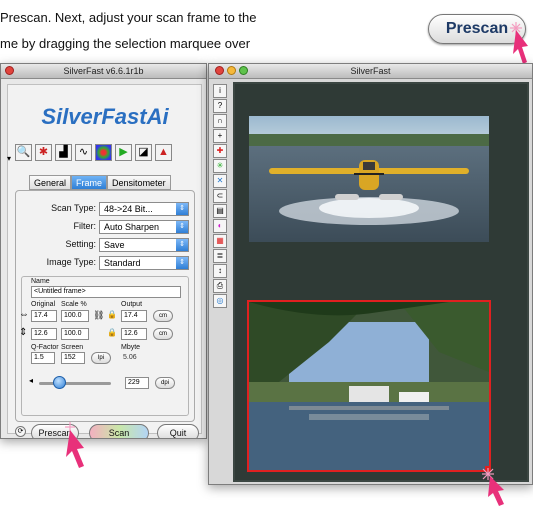 The height and width of the screenshot is (509, 533). What do you see at coordinates (50, 182) in the screenshot?
I see `tab-general: General` at bounding box center [50, 182].